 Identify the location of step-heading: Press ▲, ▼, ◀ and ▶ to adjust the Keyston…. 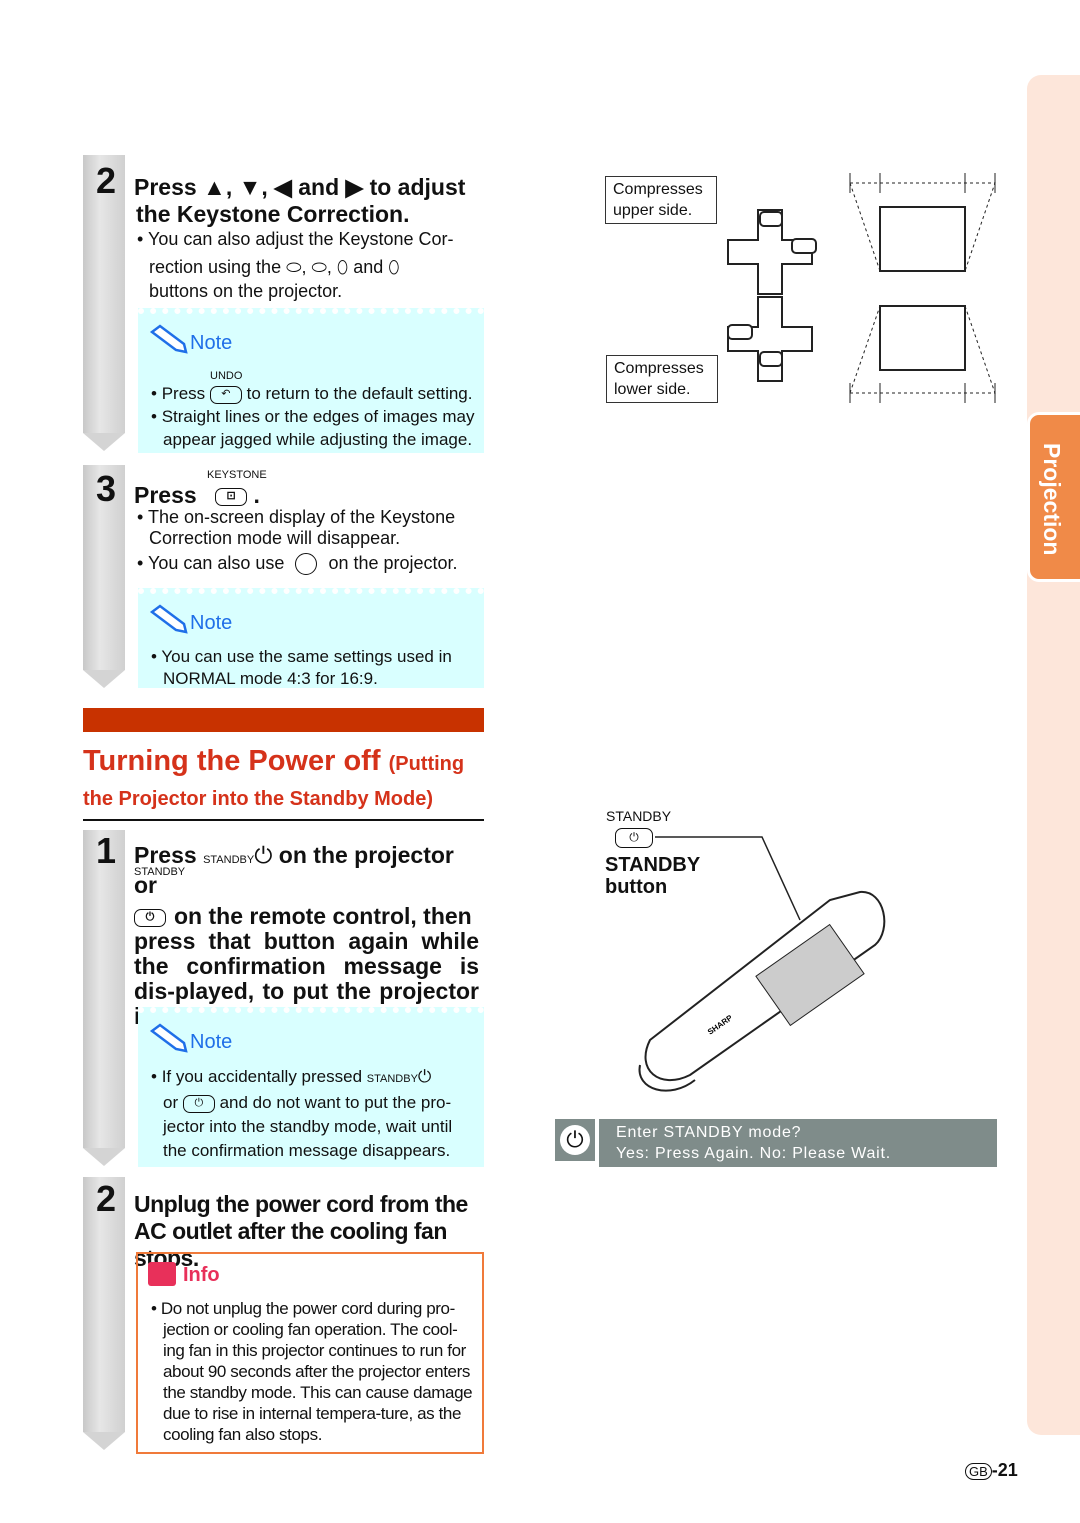
(300, 200).